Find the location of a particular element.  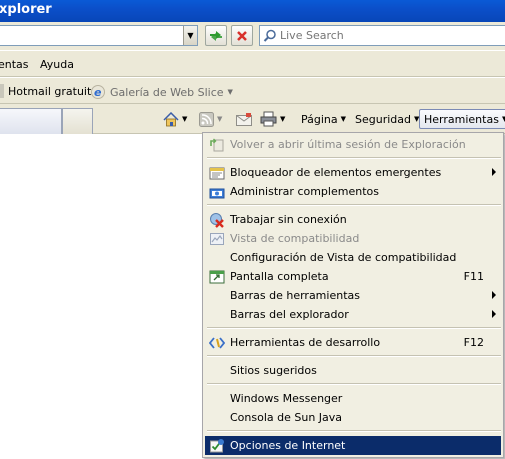

mail-icon is located at coordinates (244, 119).